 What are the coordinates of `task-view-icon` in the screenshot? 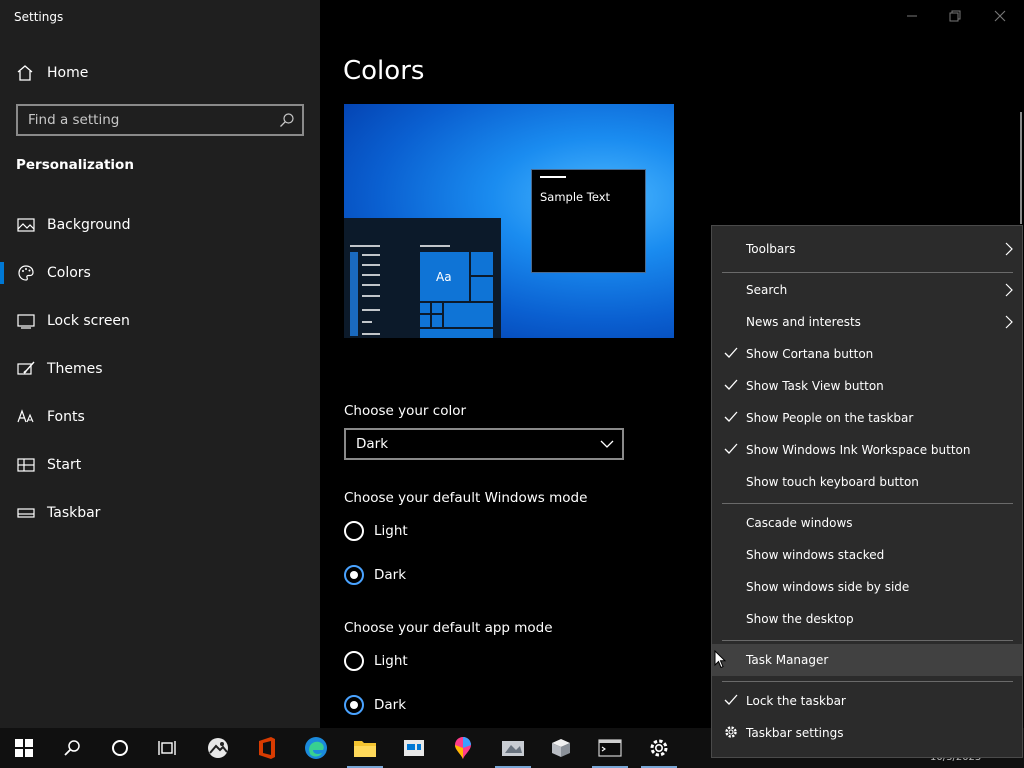 It's located at (168, 748).